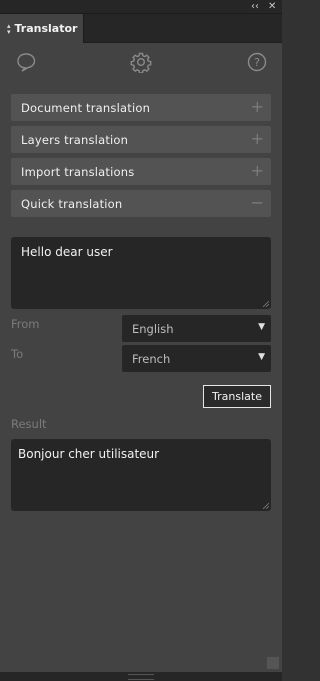 Image resolution: width=320 pixels, height=681 pixels. Describe the element at coordinates (141, 28) in the screenshot. I see `tab-bar: ▴ ▾ Translator` at that location.